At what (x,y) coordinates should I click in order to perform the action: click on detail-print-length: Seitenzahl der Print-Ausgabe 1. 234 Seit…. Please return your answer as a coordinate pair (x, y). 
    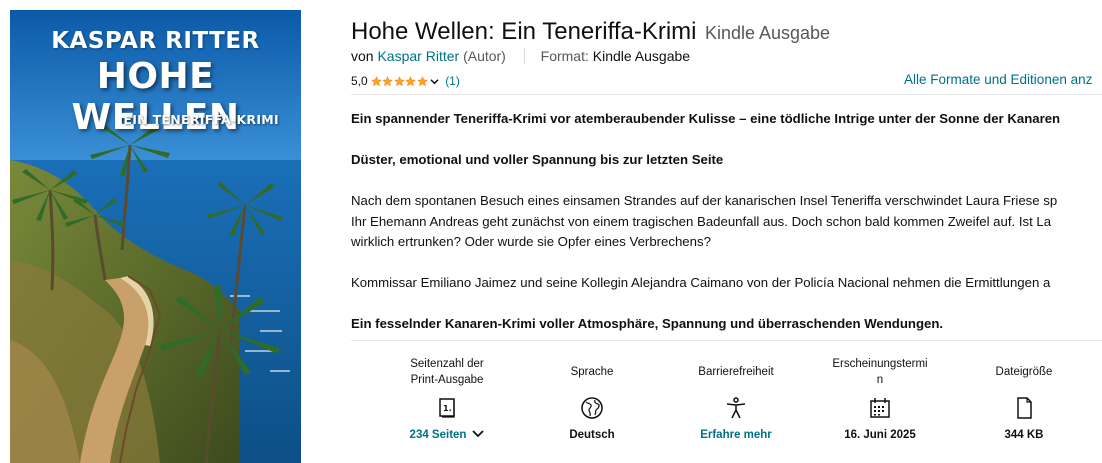
    Looking at the image, I should click on (447, 402).